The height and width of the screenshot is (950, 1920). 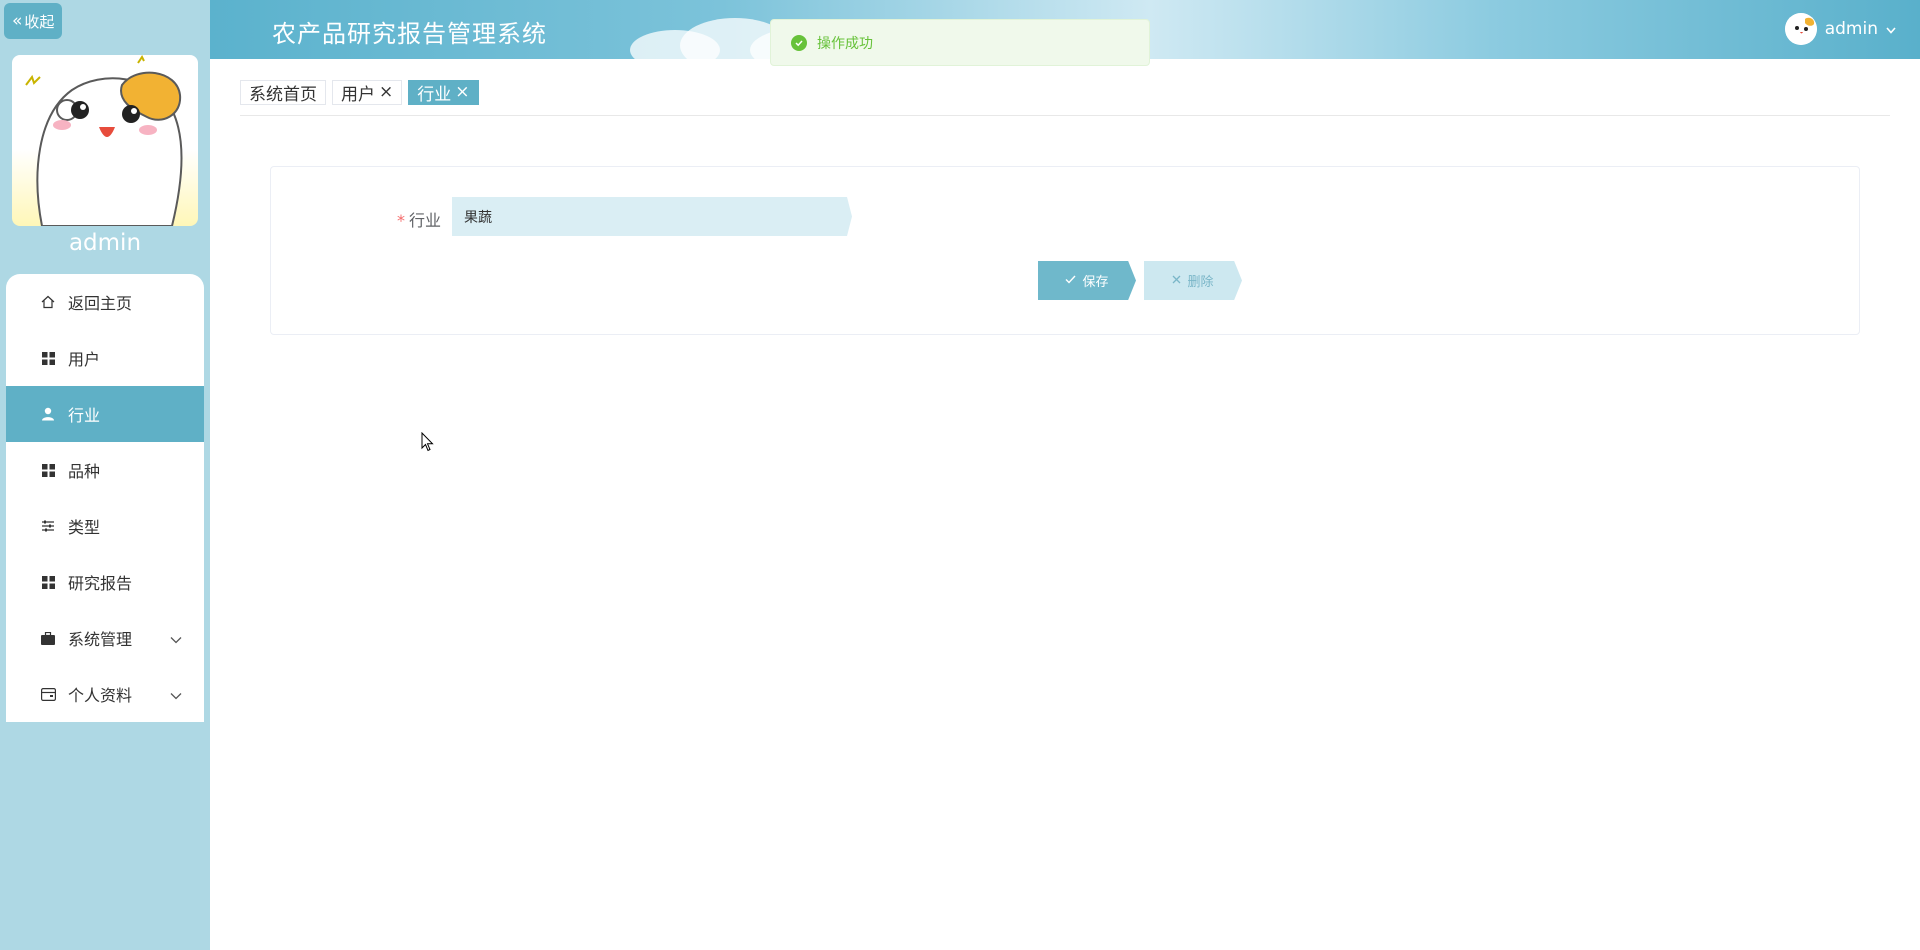 I want to click on sidebar-item-type: 类型, so click(x=105, y=526).